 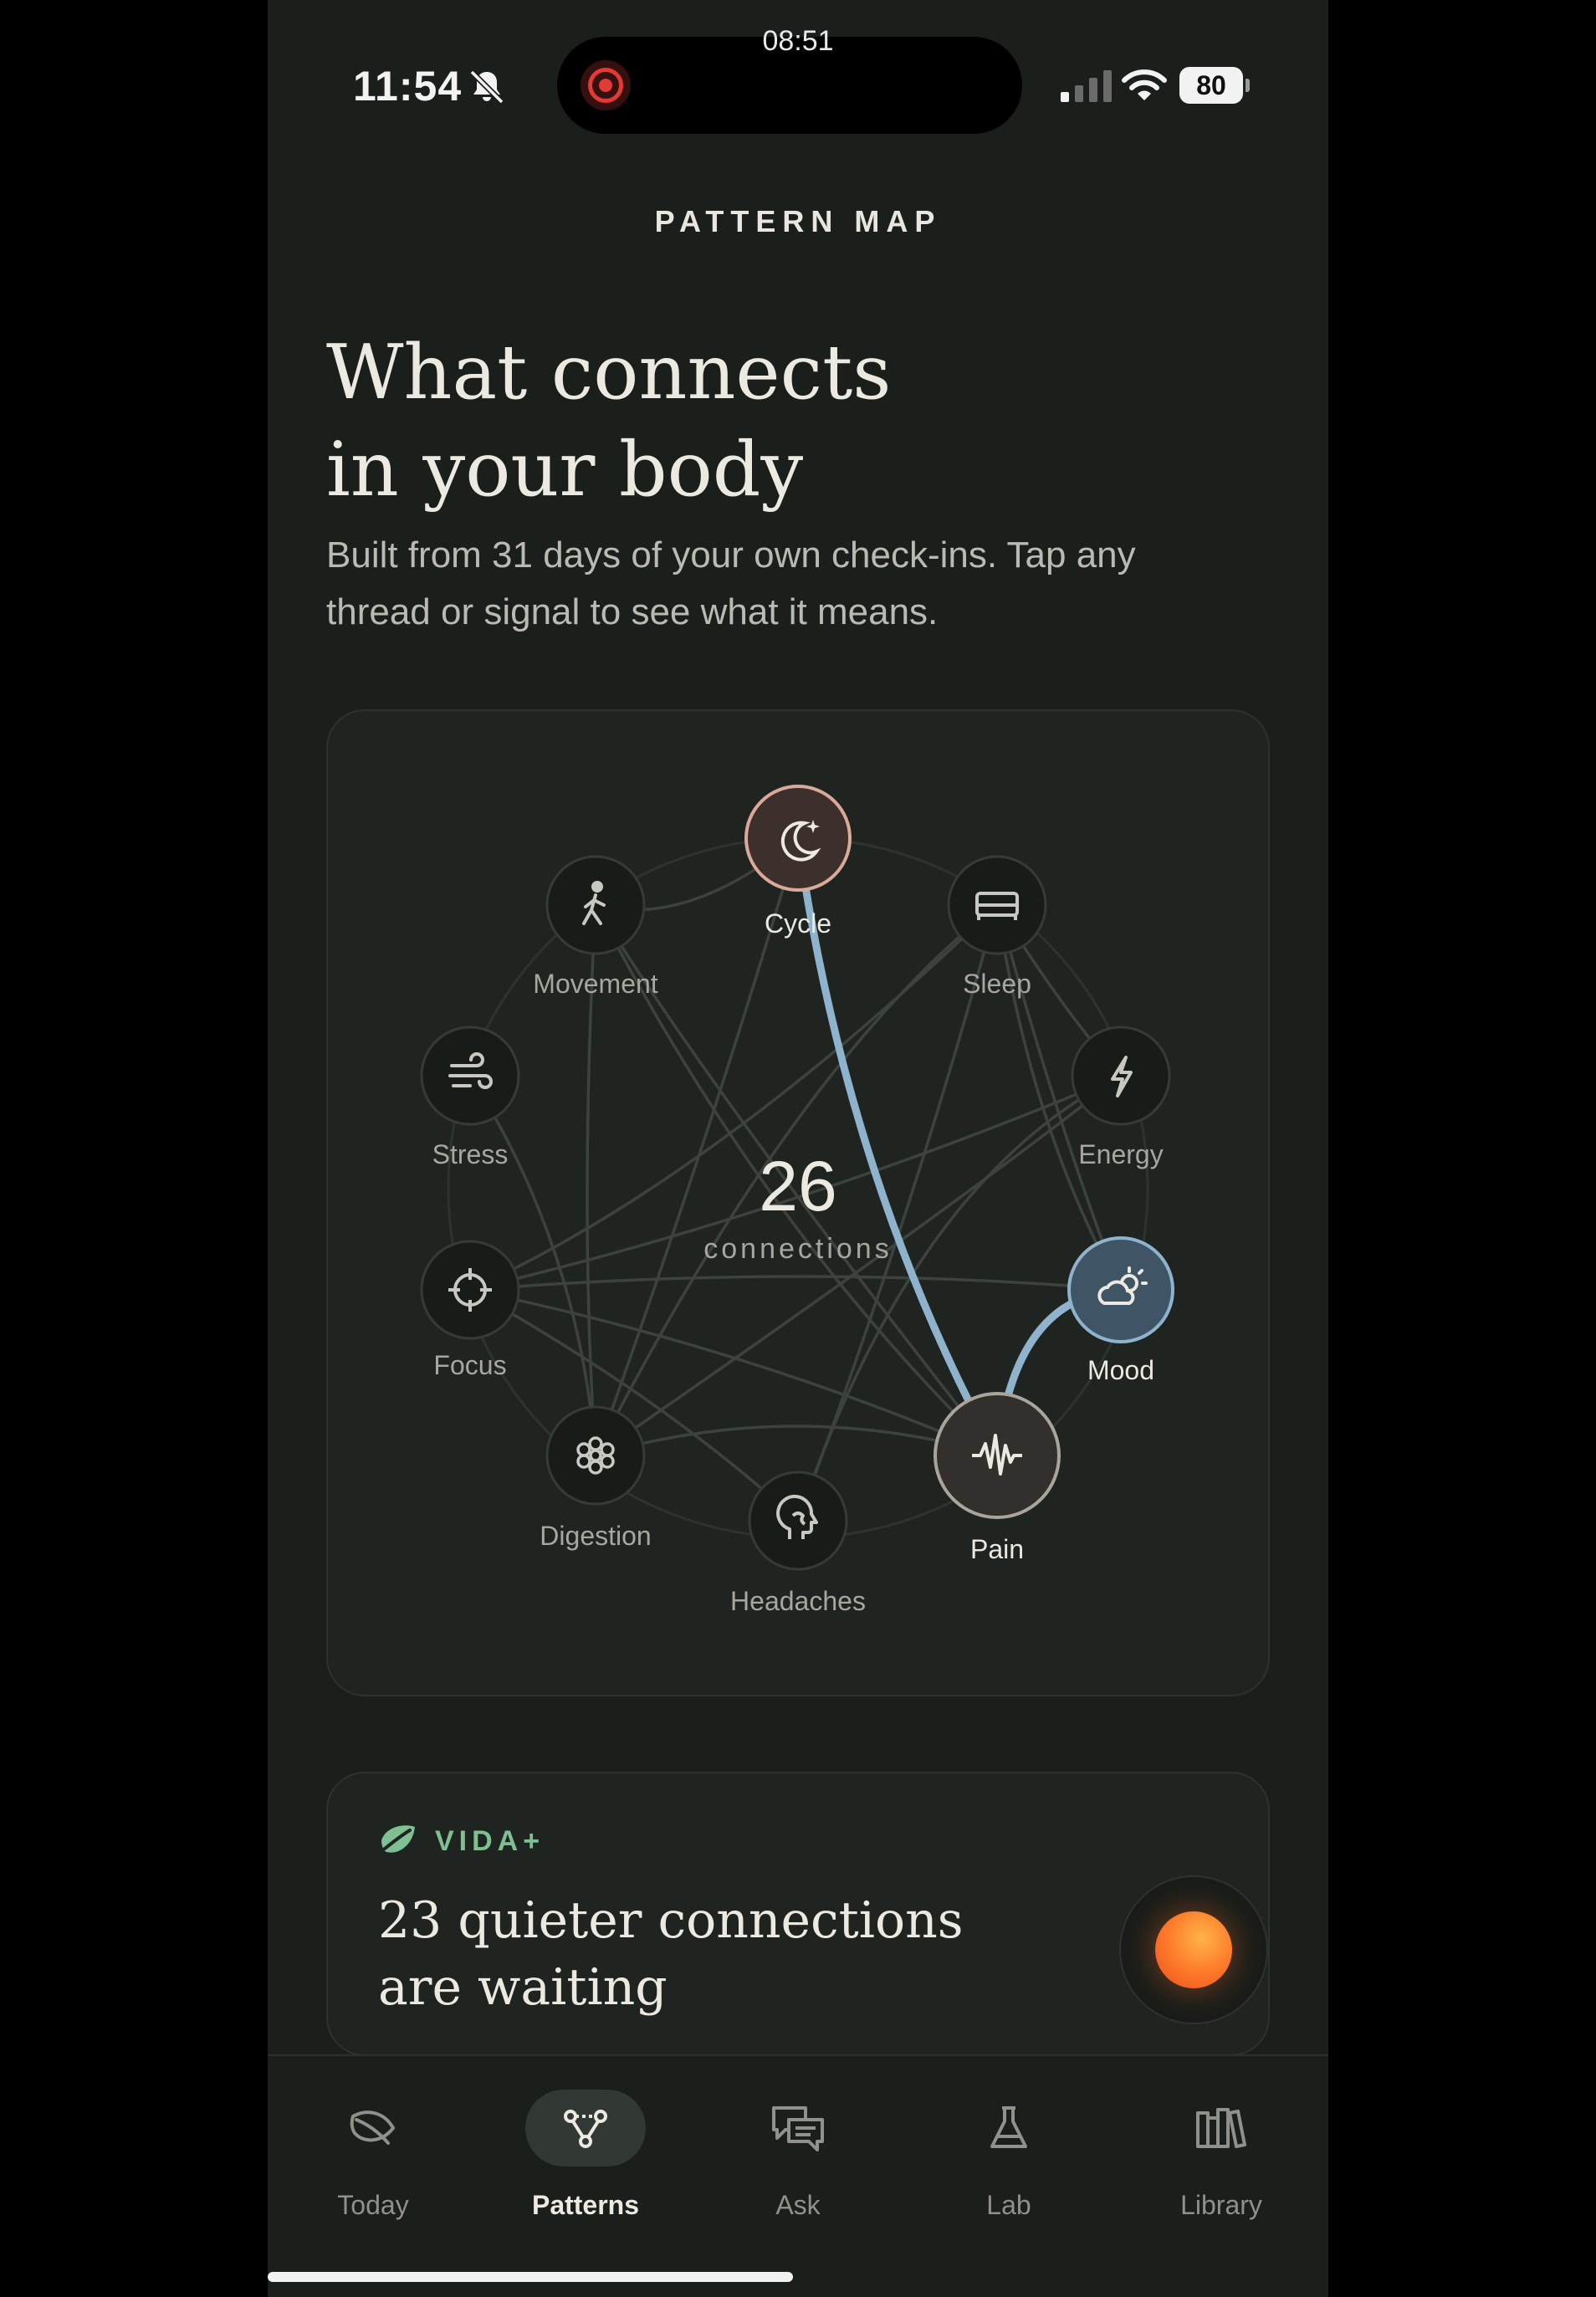 I want to click on wifi-icon, so click(x=1145, y=84).